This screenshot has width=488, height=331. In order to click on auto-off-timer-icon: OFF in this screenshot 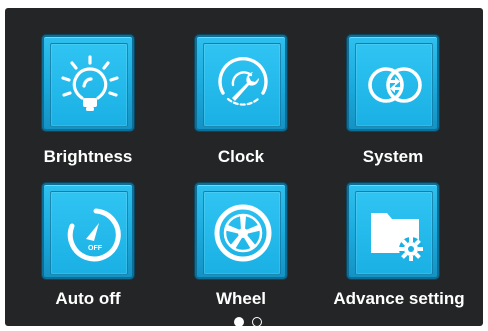, I will do `click(90, 233)`.